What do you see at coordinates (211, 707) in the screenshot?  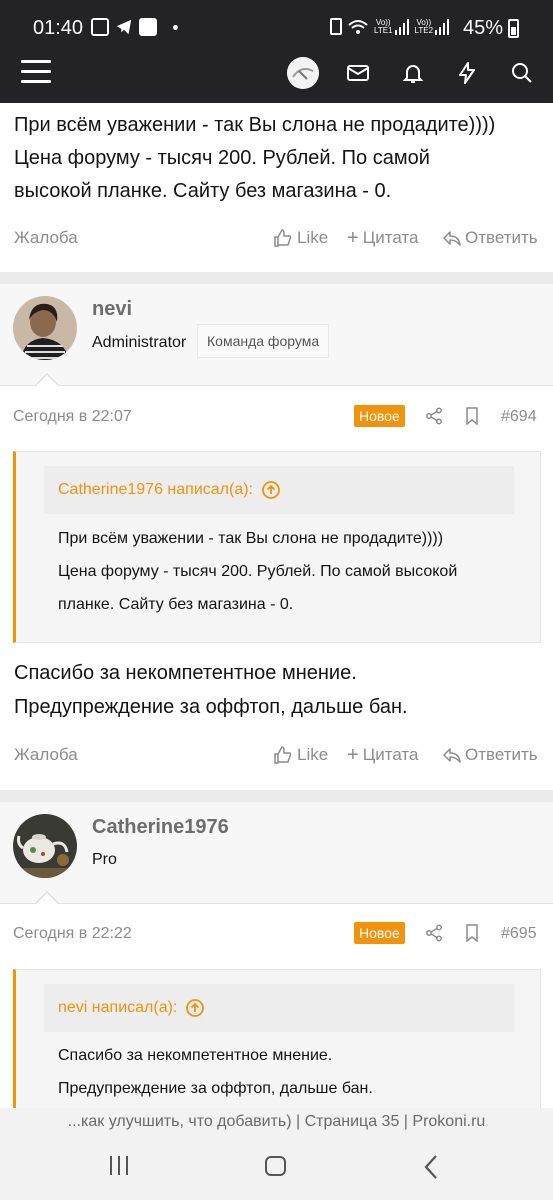 I see `post-line: Предупреждение за оффтоп, дальше бан.` at bounding box center [211, 707].